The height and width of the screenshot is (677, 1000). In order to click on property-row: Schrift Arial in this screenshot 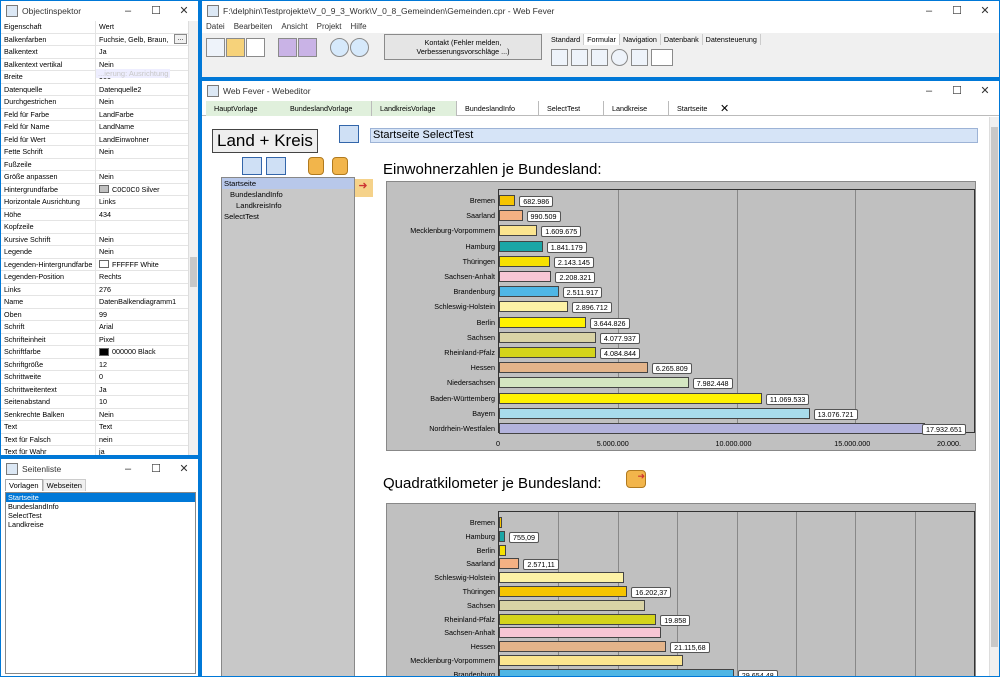, I will do `click(94, 327)`.